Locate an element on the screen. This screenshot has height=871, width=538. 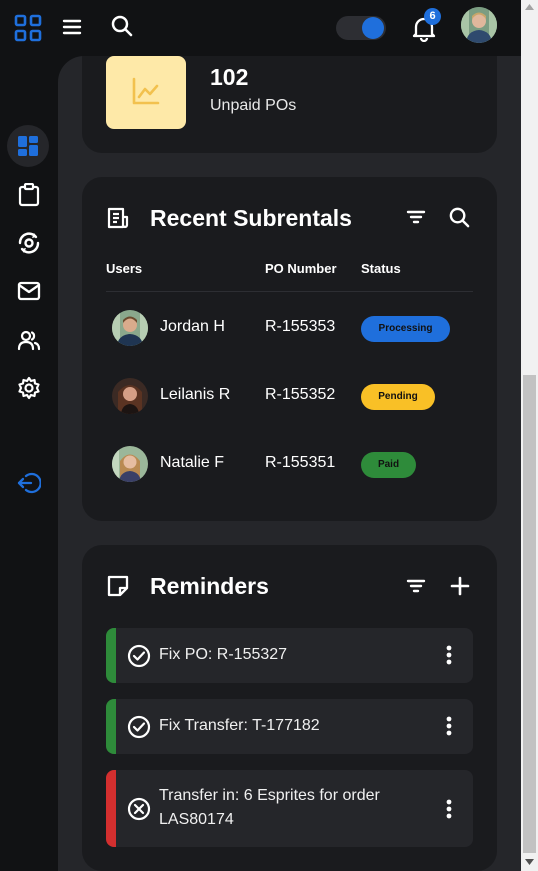
rental-sync-icon is located at coordinates (29, 243).